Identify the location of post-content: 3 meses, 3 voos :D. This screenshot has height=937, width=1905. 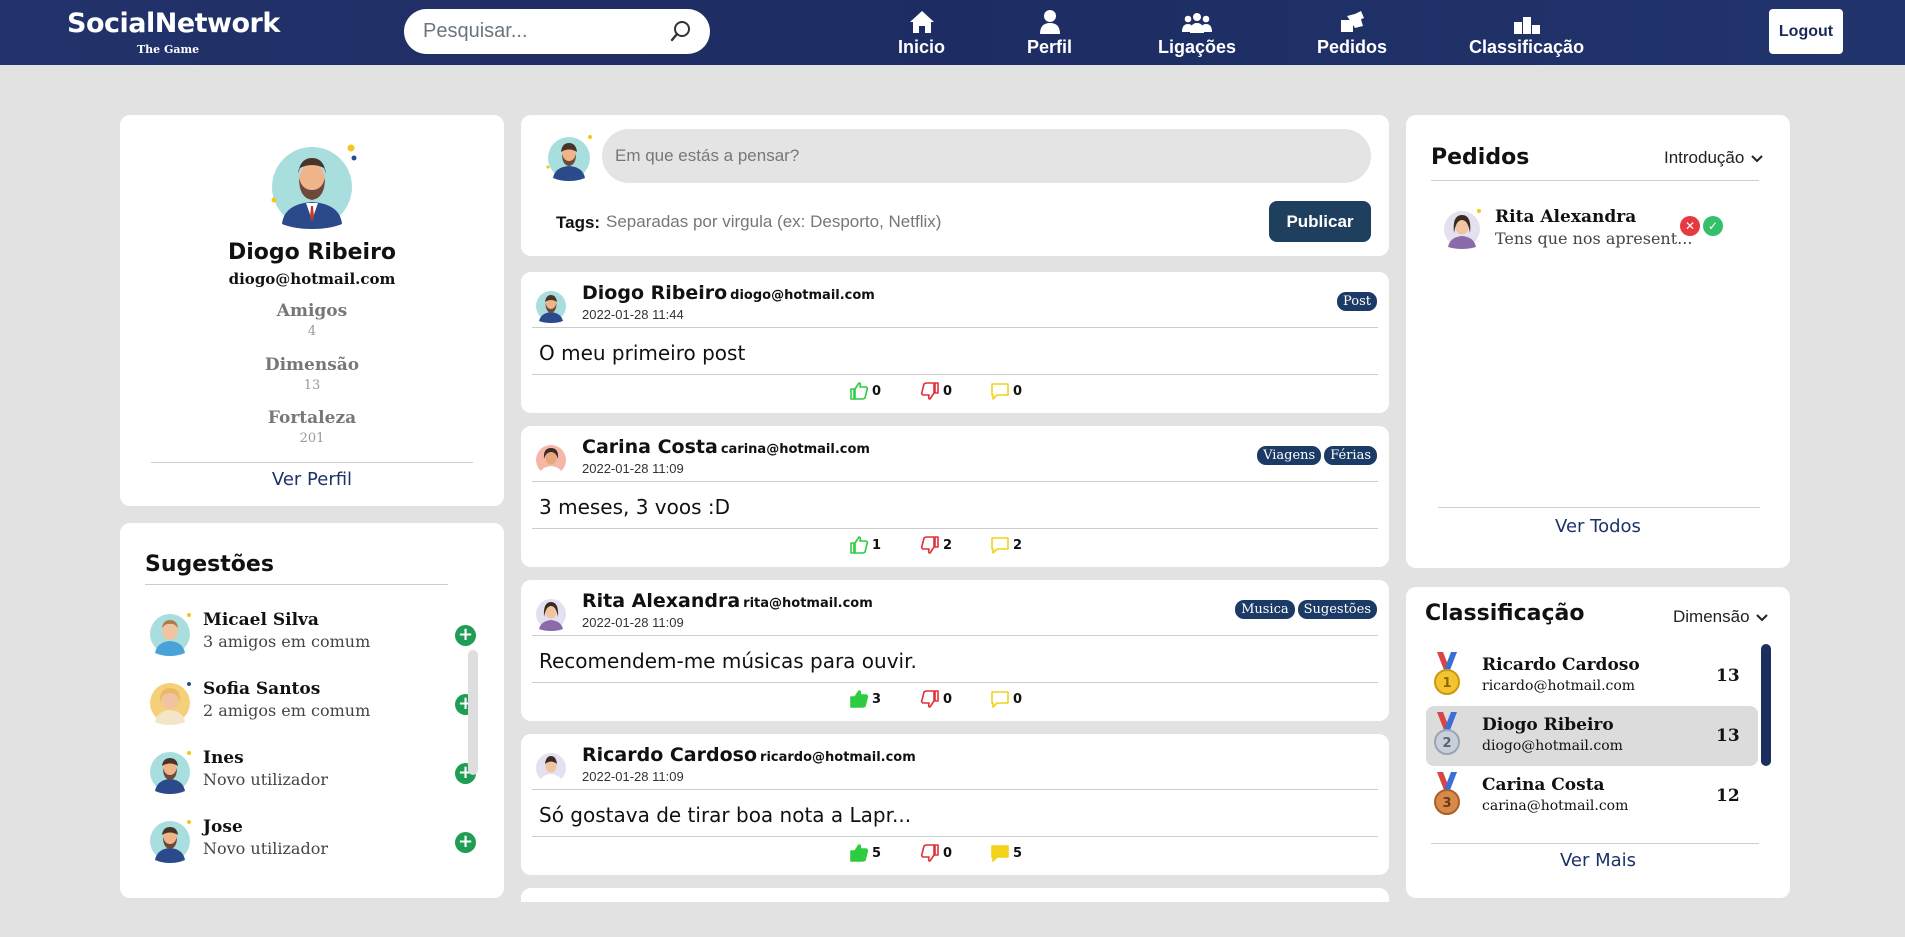
(635, 507).